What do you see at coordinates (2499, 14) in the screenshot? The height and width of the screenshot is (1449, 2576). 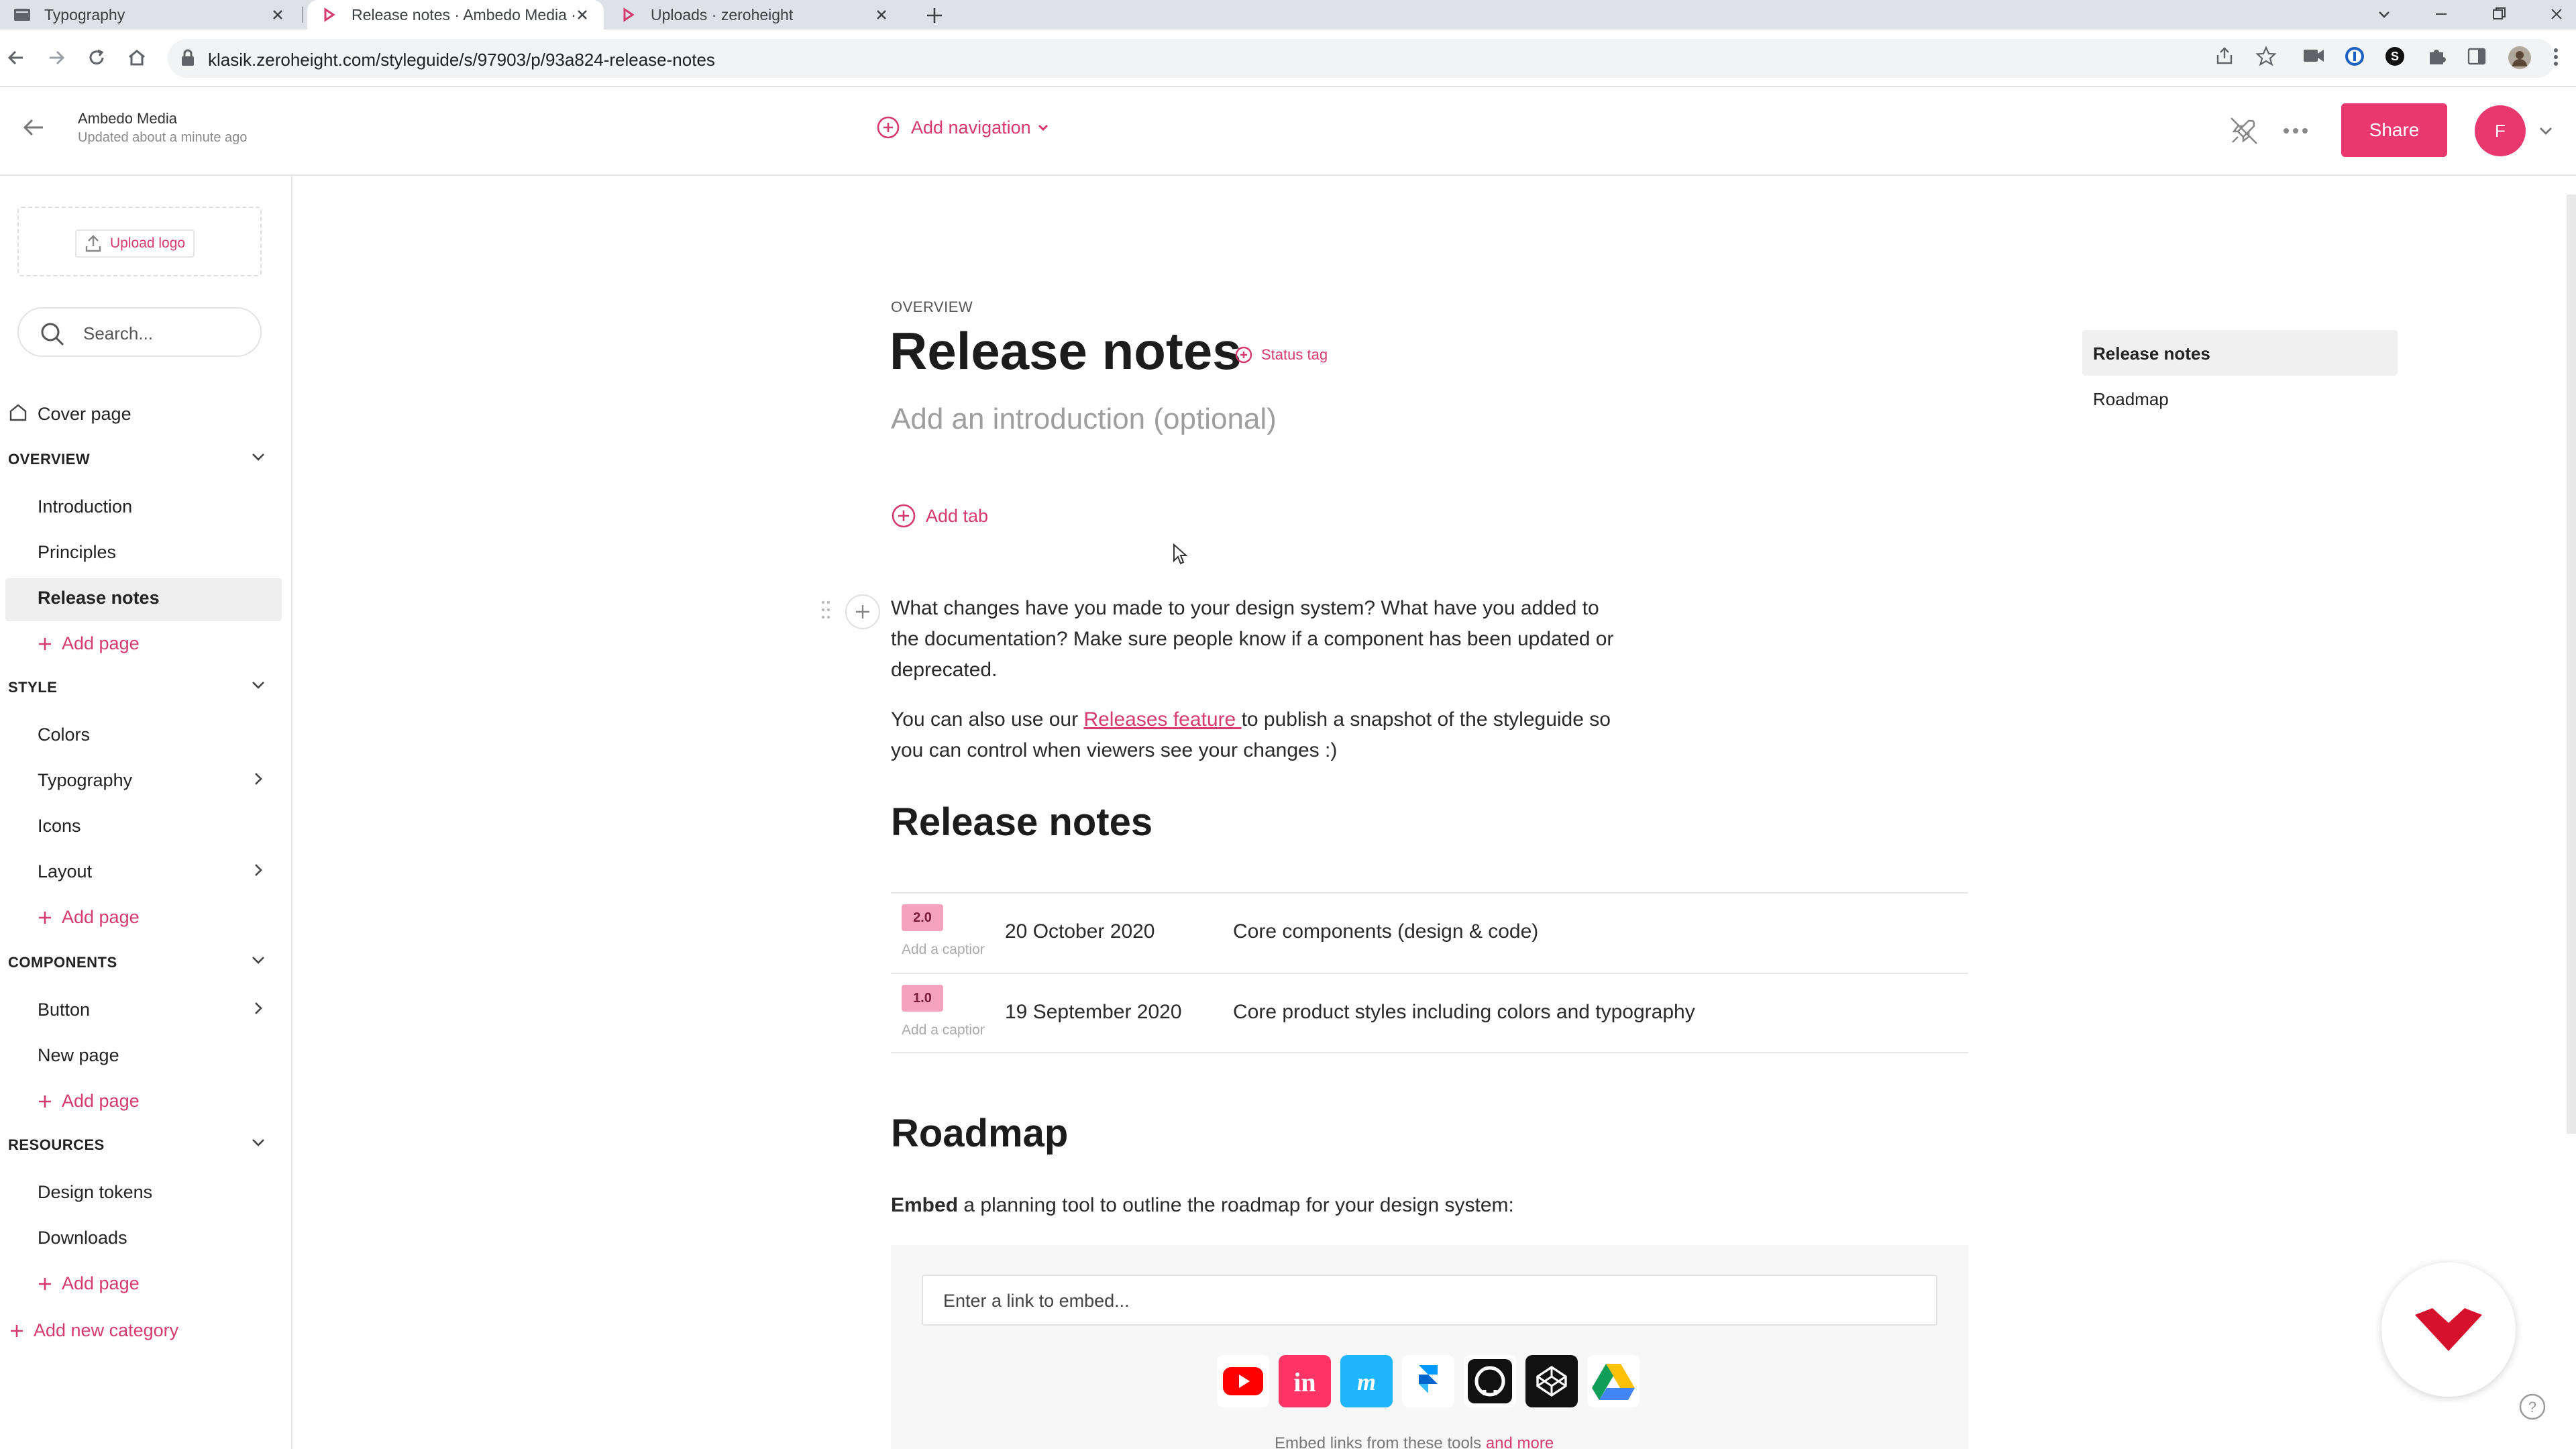 I see `restore-icon` at bounding box center [2499, 14].